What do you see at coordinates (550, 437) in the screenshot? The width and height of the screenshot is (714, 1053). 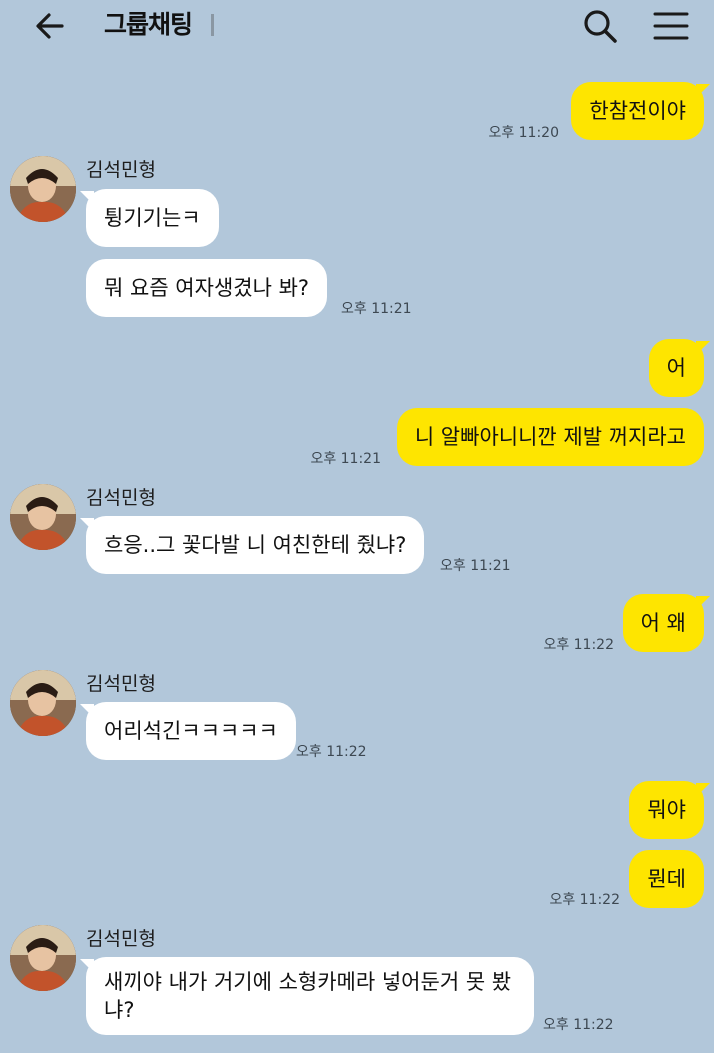 I see `my-message-bubble: 니 알빠아니니깐 제발 꺼지라고` at bounding box center [550, 437].